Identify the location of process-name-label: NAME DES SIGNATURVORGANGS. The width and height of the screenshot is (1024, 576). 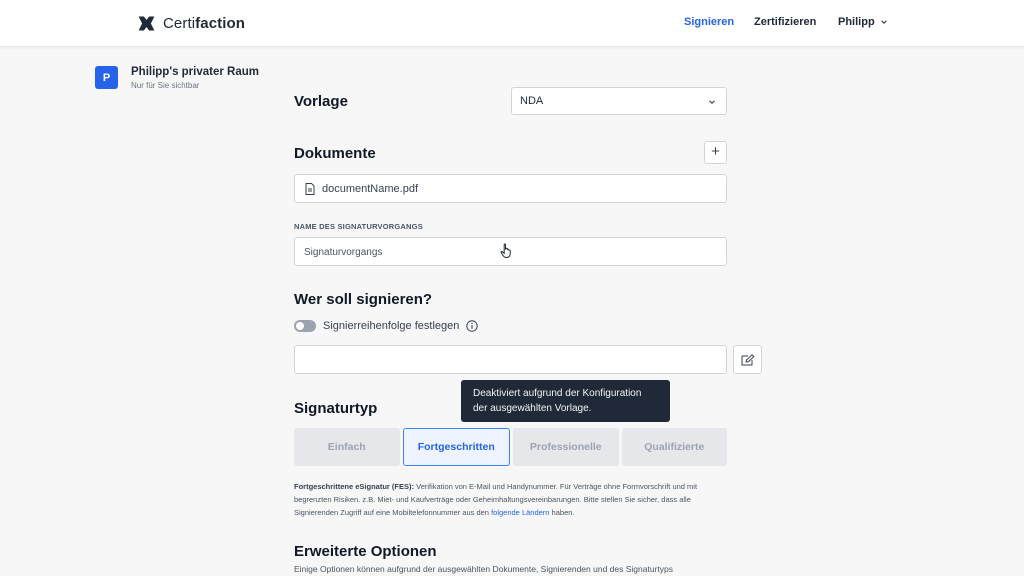
(358, 226).